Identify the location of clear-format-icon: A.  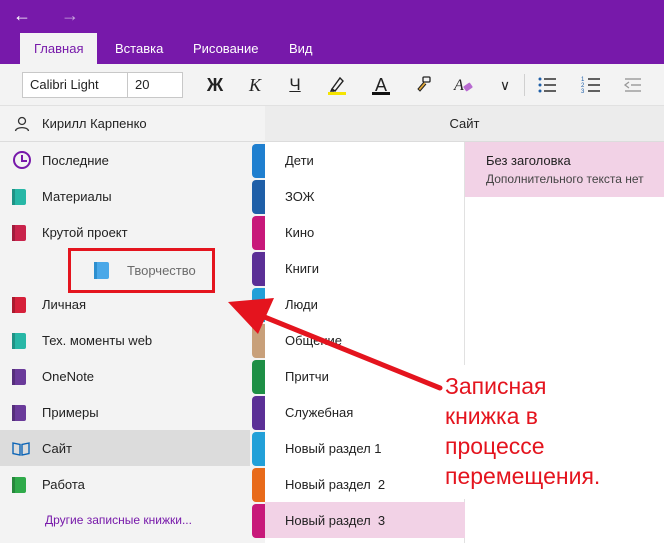
(463, 85).